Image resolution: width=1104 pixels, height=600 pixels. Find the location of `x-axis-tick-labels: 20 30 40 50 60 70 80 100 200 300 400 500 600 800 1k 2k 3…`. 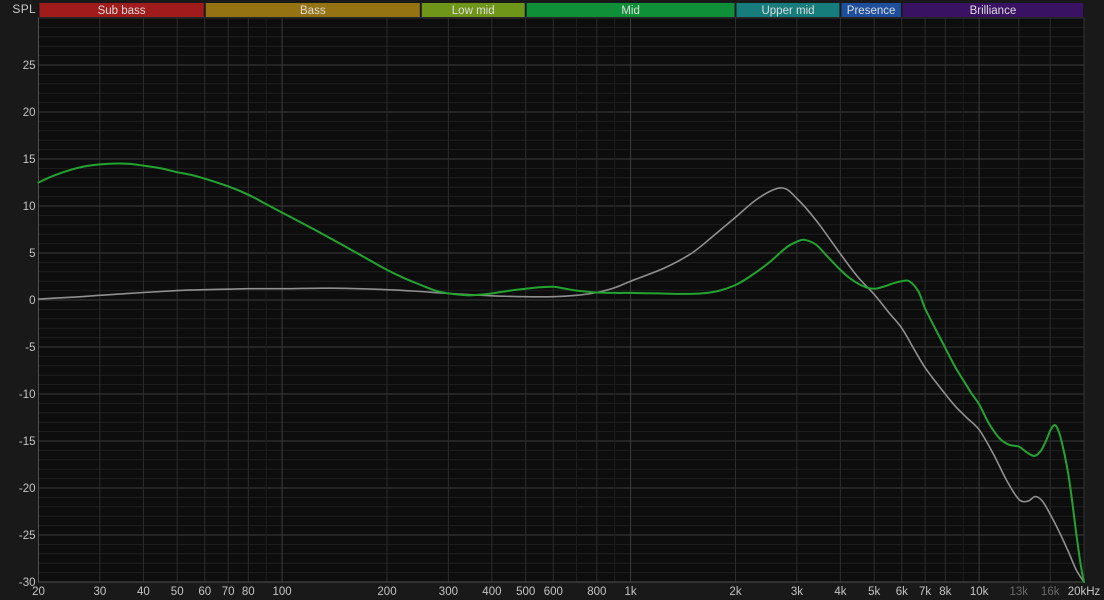

x-axis-tick-labels: 20 30 40 50 60 70 80 100 200 300 400 500 600 800 1k 2k 3… is located at coordinates (566, 592).